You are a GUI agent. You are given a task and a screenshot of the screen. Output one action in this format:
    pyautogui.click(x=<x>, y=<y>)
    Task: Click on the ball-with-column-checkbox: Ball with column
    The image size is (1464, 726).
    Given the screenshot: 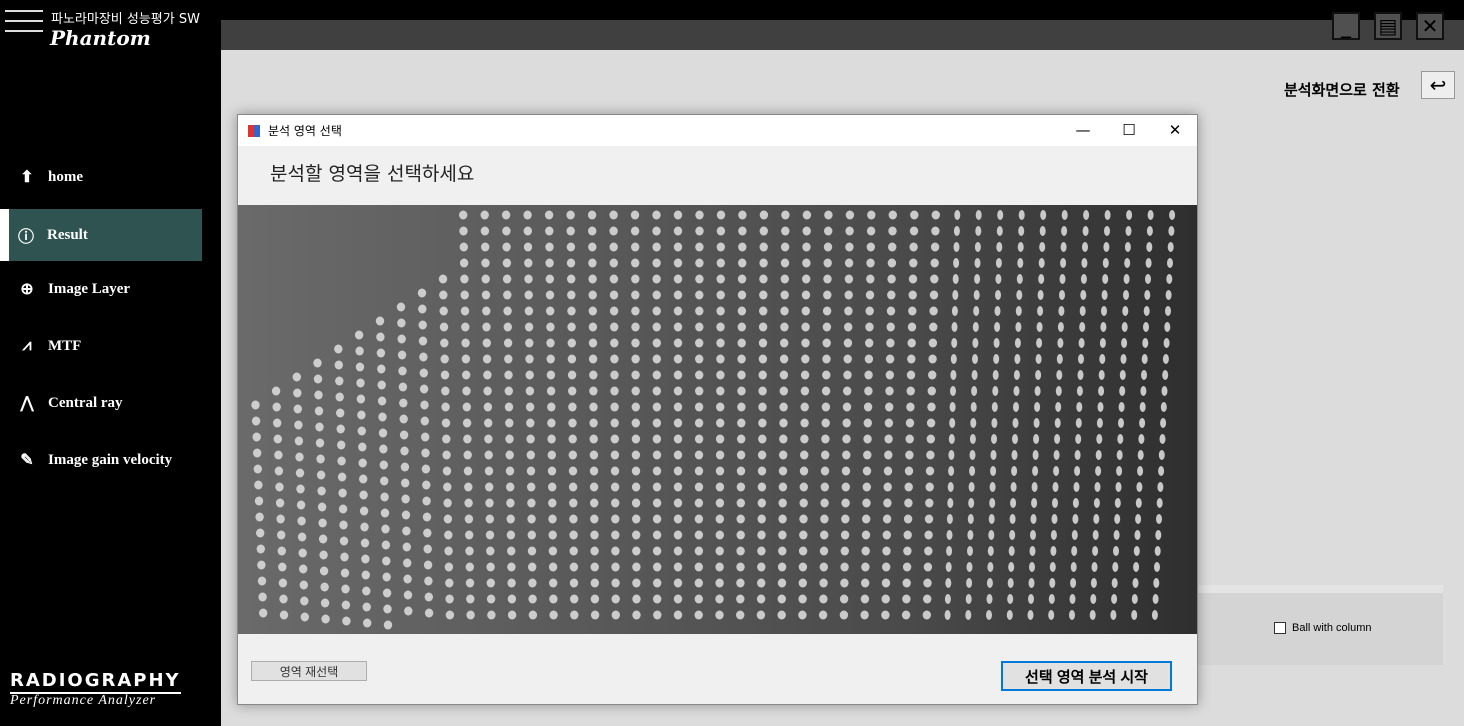 What is the action you would take?
    pyautogui.click(x=1322, y=628)
    